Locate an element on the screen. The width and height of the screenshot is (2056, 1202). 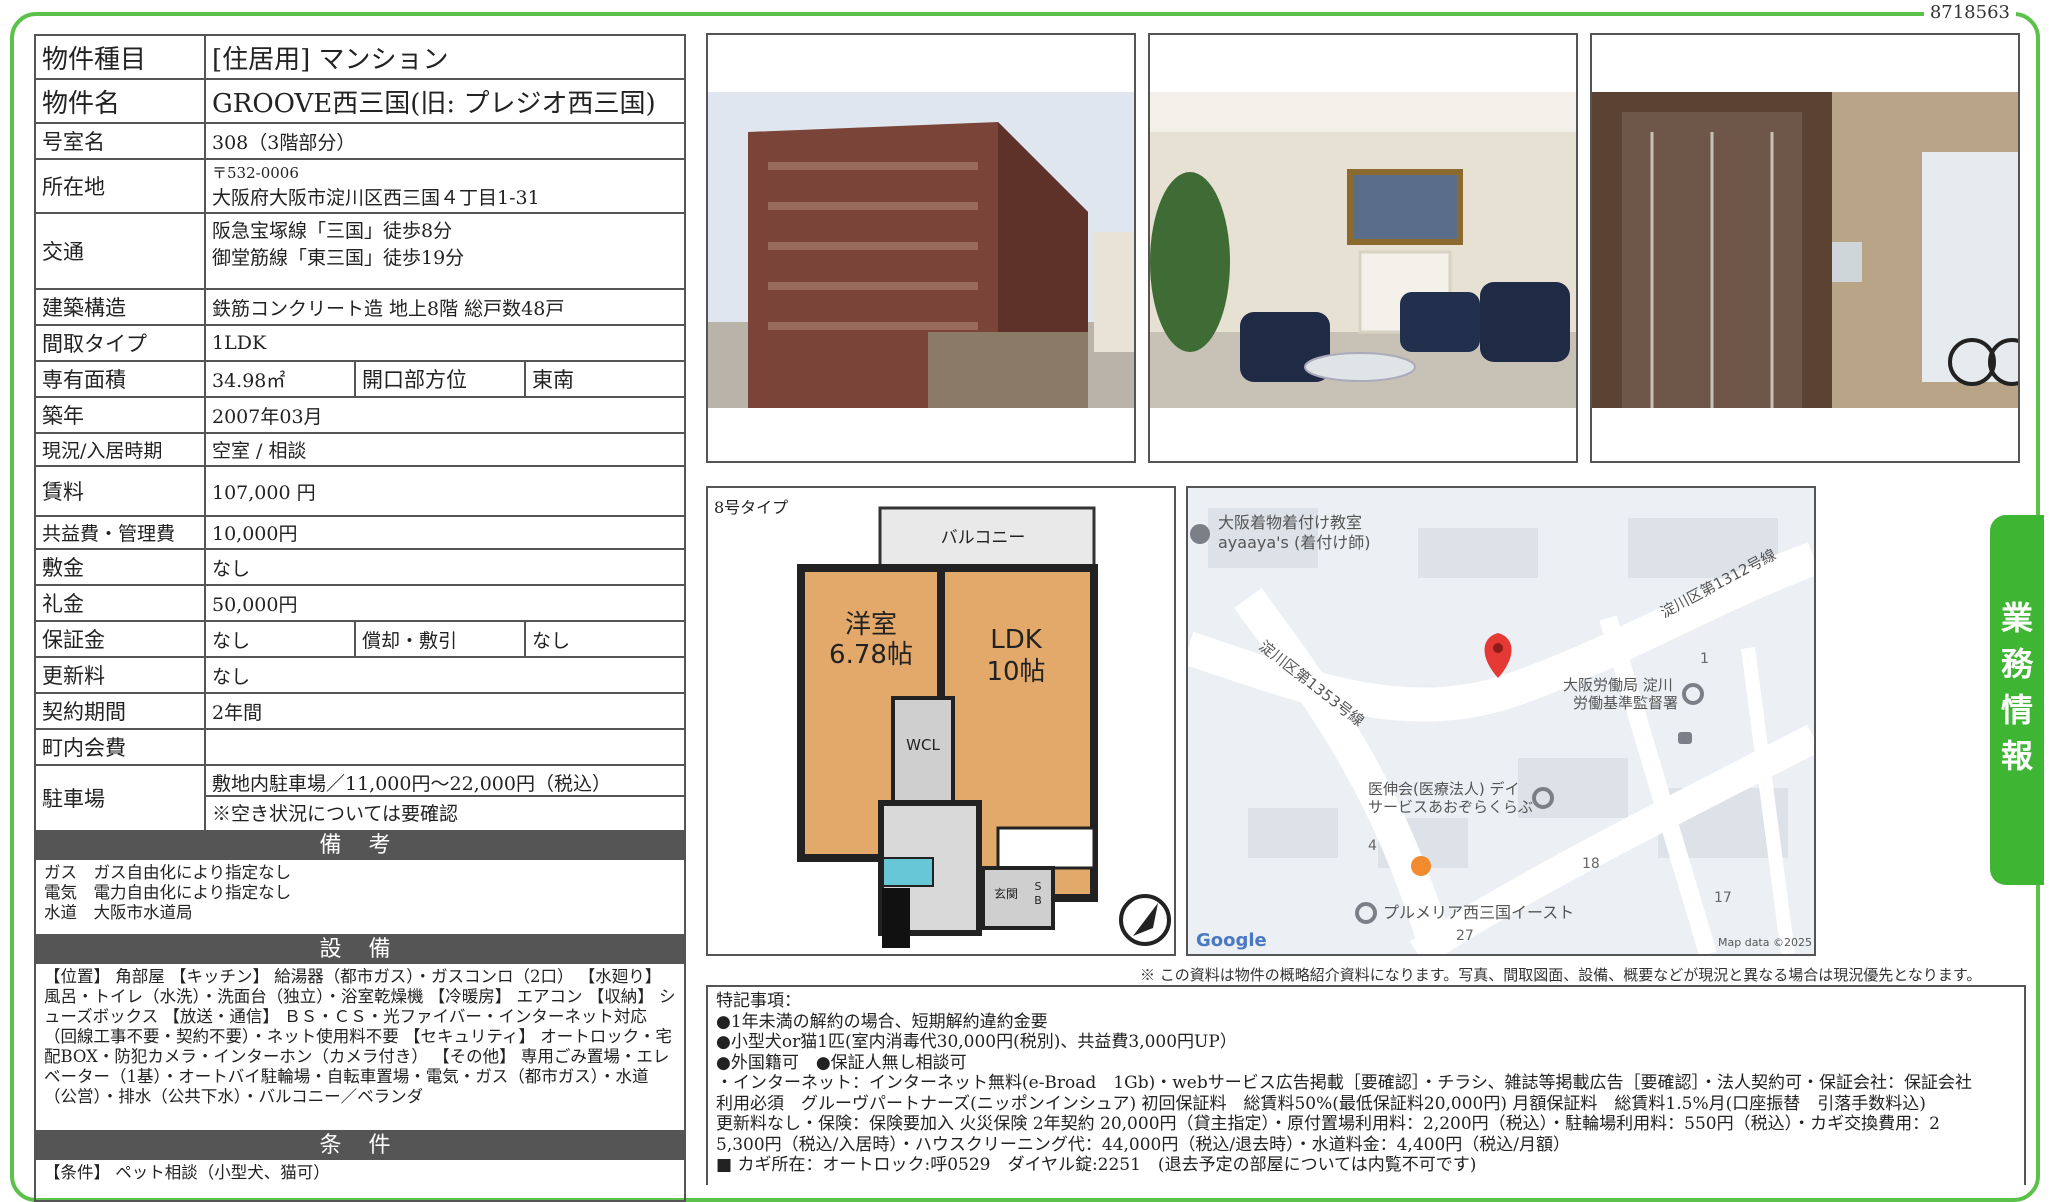
label-access: 交通 is located at coordinates (120, 251).